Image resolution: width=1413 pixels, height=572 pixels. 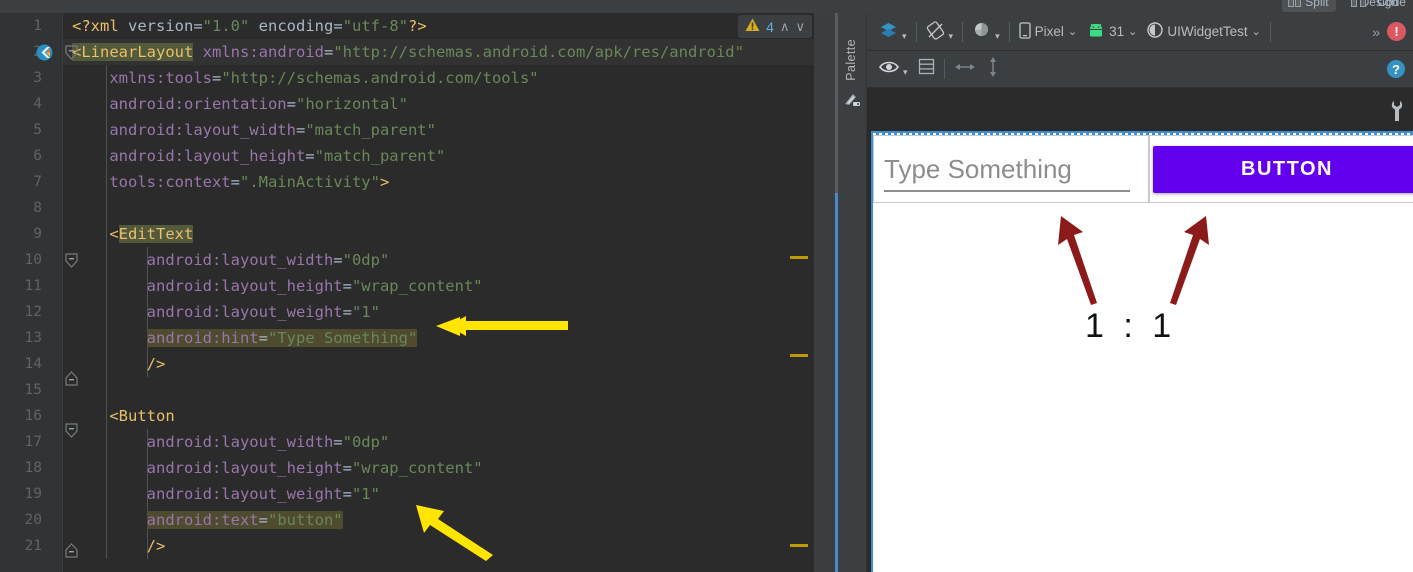 What do you see at coordinates (419, 260) in the screenshot?
I see `code-line: 10 android:layout_width="0dp"` at bounding box center [419, 260].